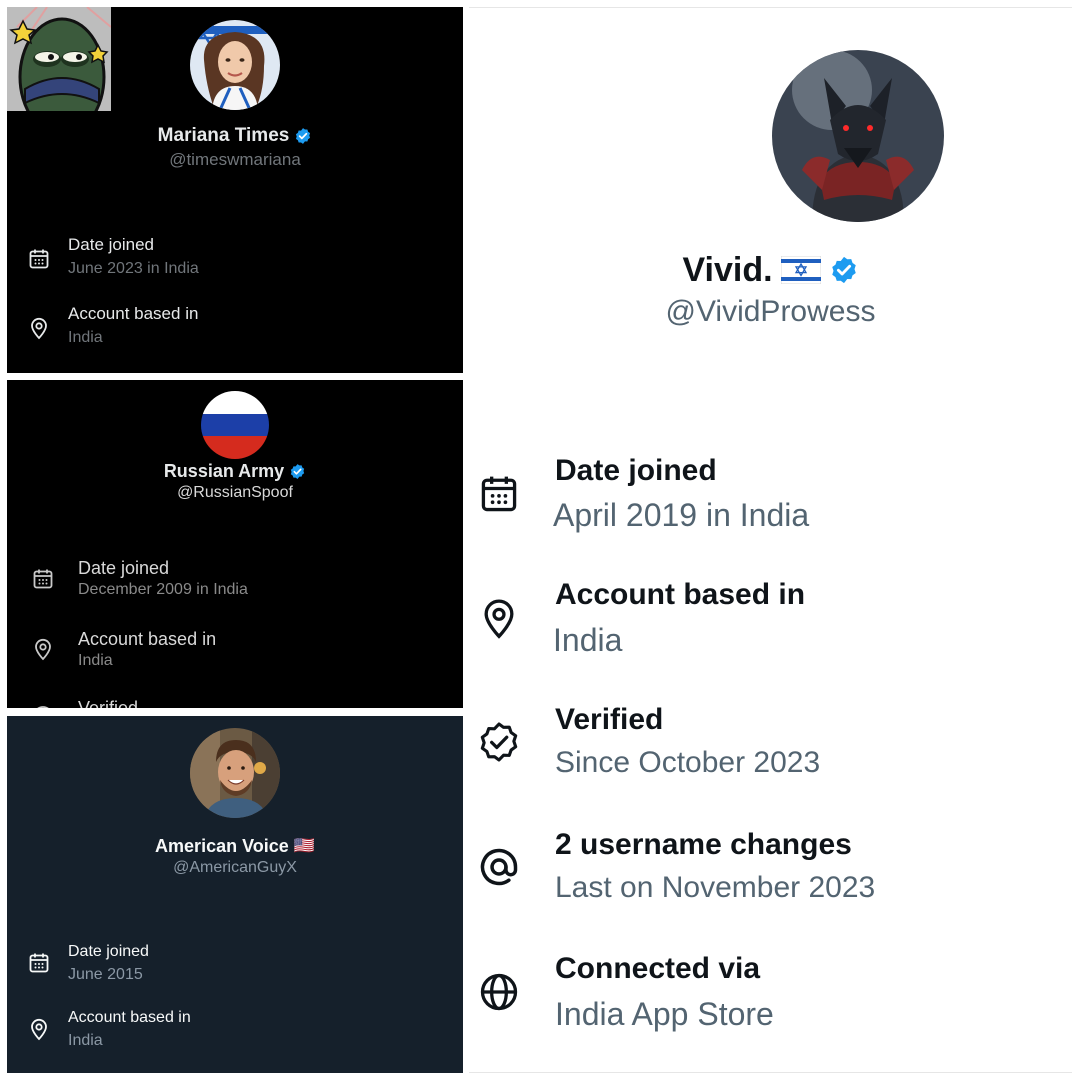 The height and width of the screenshot is (1080, 1080). I want to click on display-name-row: Mariana Times, so click(235, 136).